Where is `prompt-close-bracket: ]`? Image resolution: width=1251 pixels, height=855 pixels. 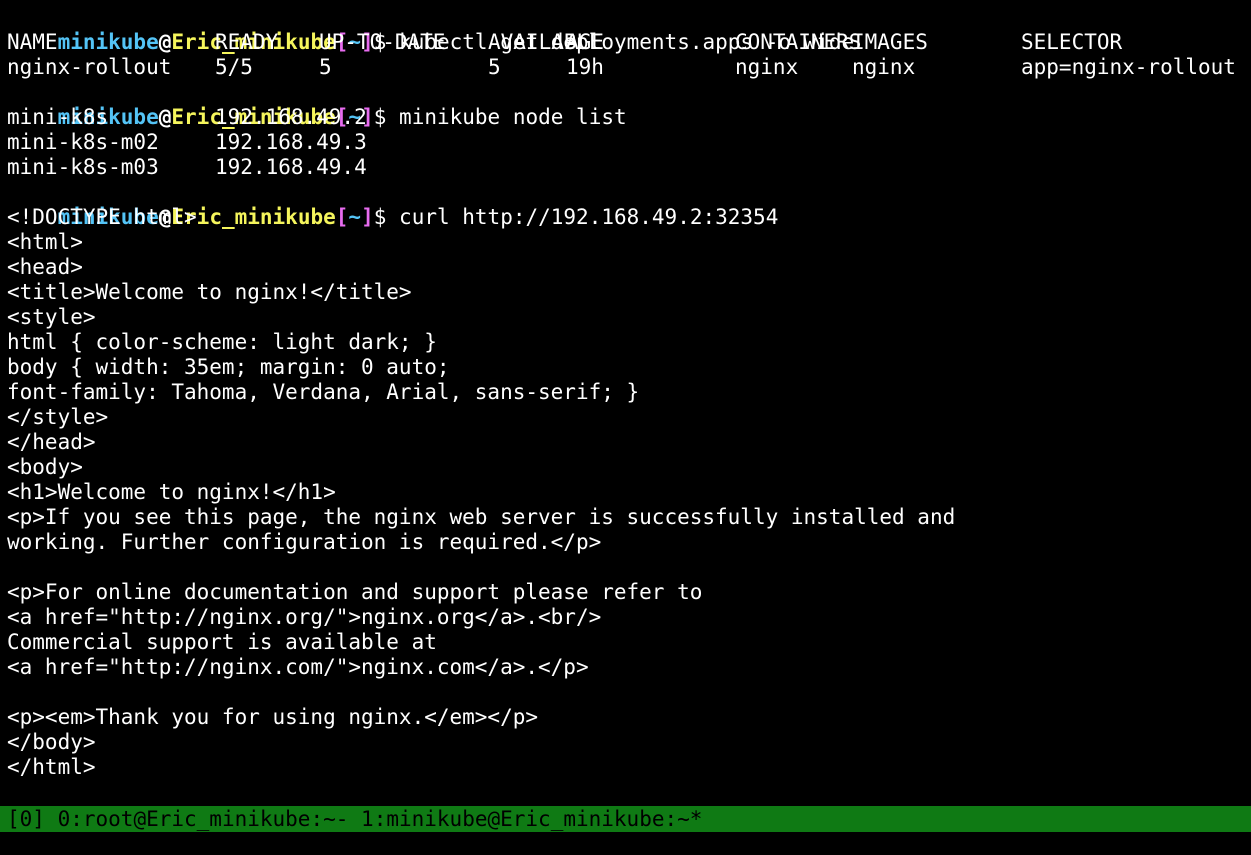 prompt-close-bracket: ] is located at coordinates (367, 217).